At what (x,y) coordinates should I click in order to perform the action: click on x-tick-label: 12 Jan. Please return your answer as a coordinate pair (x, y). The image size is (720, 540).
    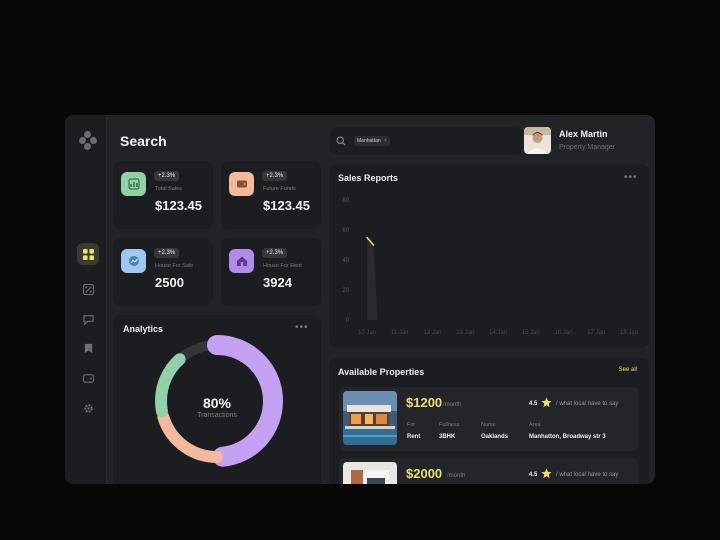
    Looking at the image, I should click on (432, 333).